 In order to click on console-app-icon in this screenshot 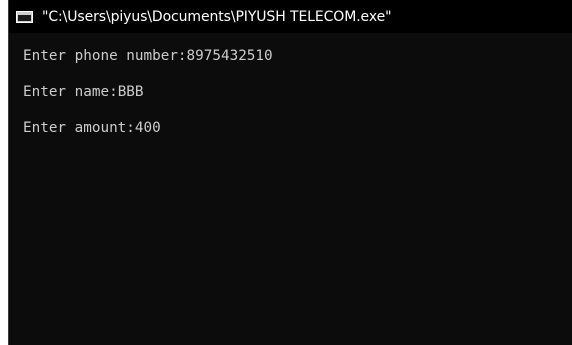, I will do `click(24, 16)`.